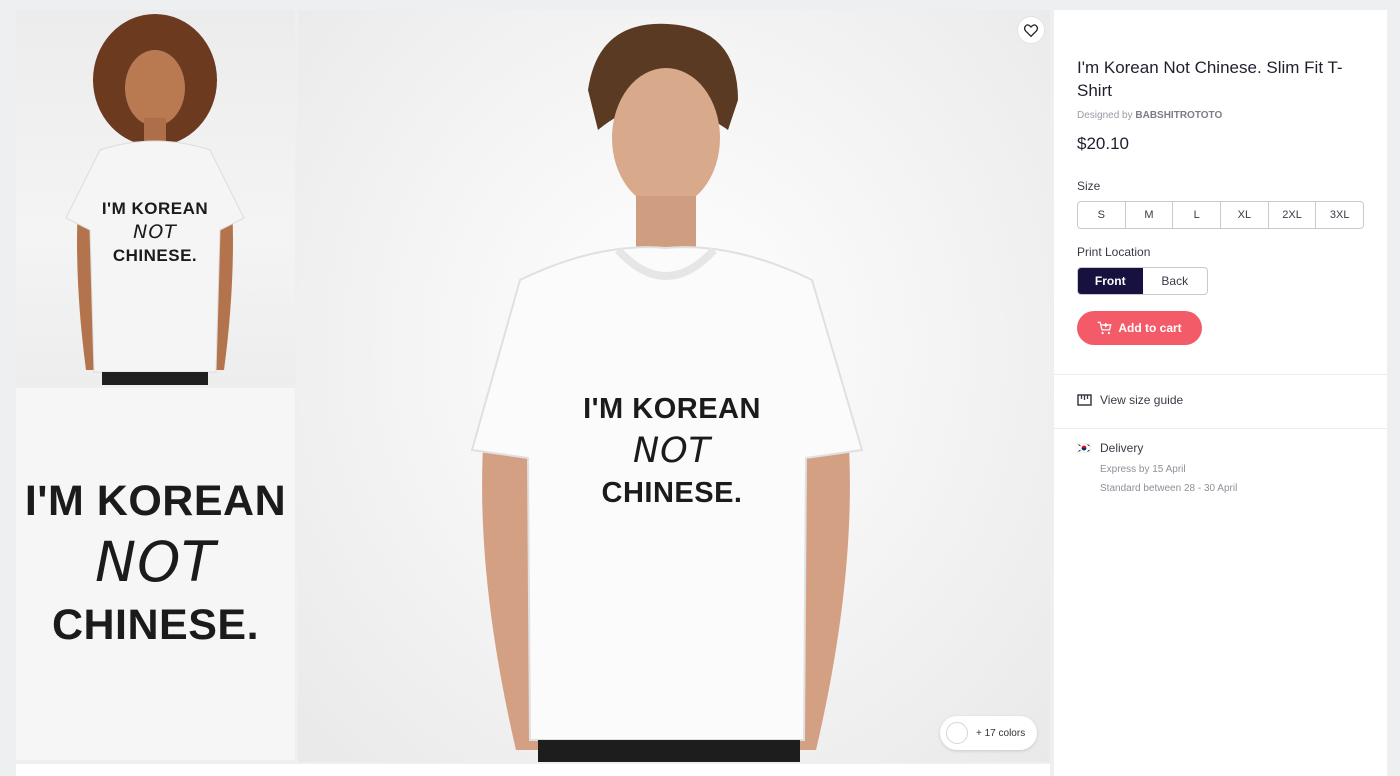 The height and width of the screenshot is (776, 1400). I want to click on main-print-line-2: NOT, so click(672, 451).